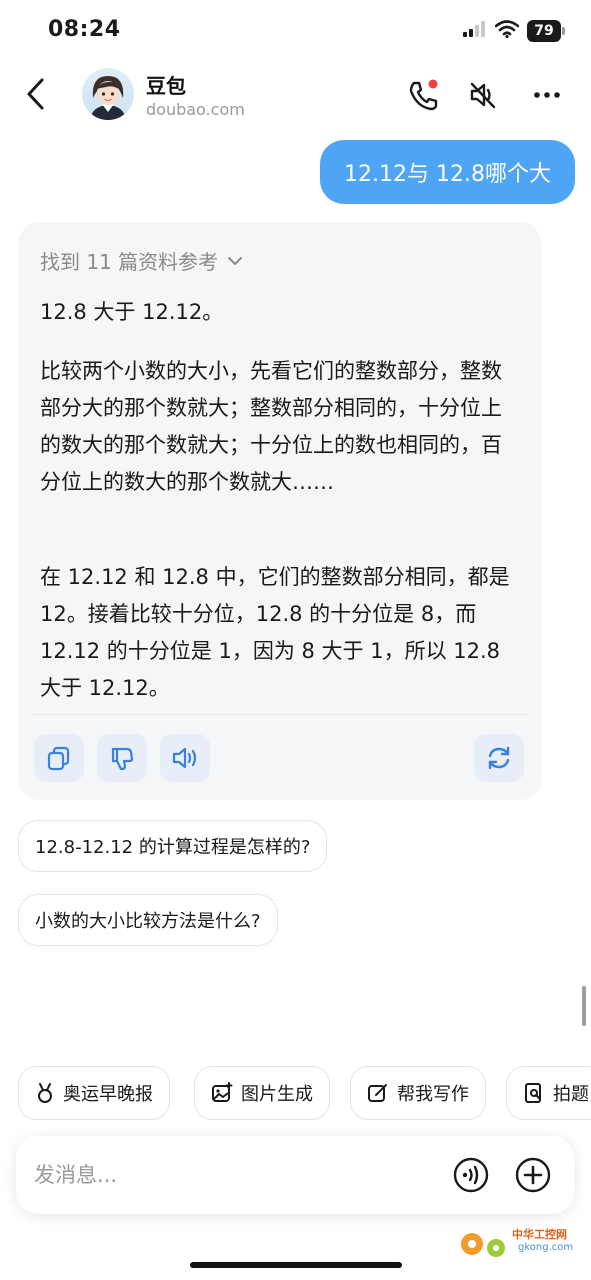 The image size is (591, 1280). I want to click on watermark: 中华工控网 gkong.com, so click(520, 1245).